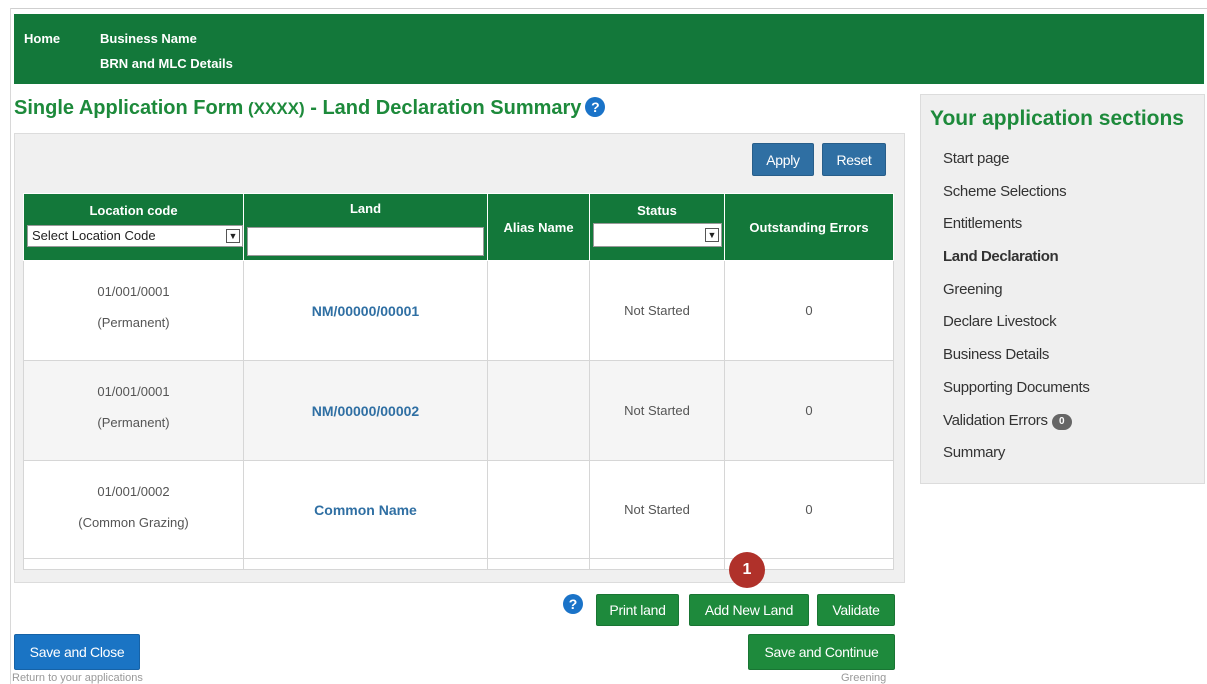  I want to click on print-land-button: Print land, so click(637, 610).